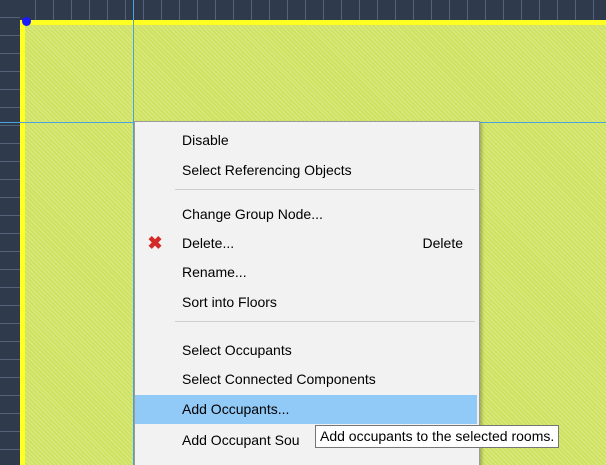 The width and height of the screenshot is (606, 465). I want to click on menu-item-label: Add Occupant Sou, so click(241, 440).